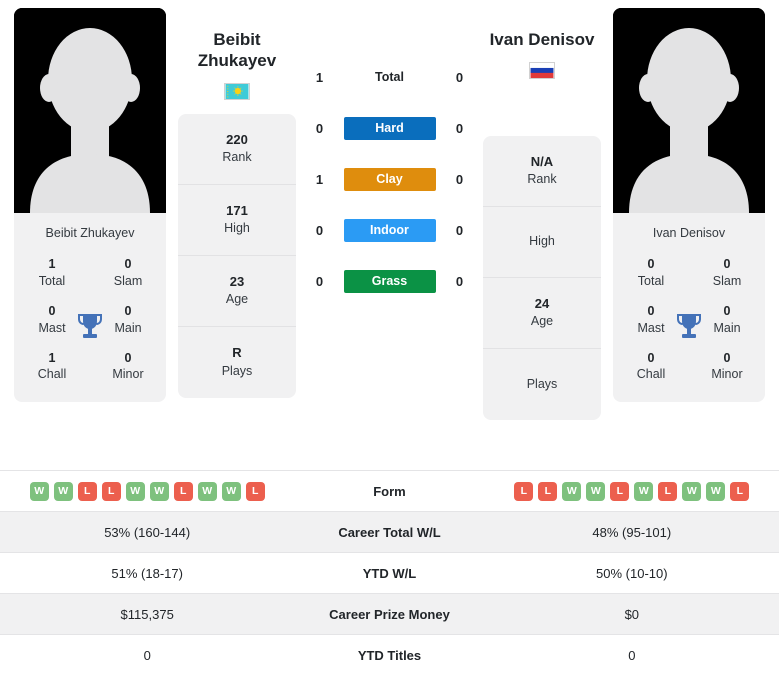 This screenshot has width=779, height=699. I want to click on surface-row-total: 1 Total 0, so click(389, 77).